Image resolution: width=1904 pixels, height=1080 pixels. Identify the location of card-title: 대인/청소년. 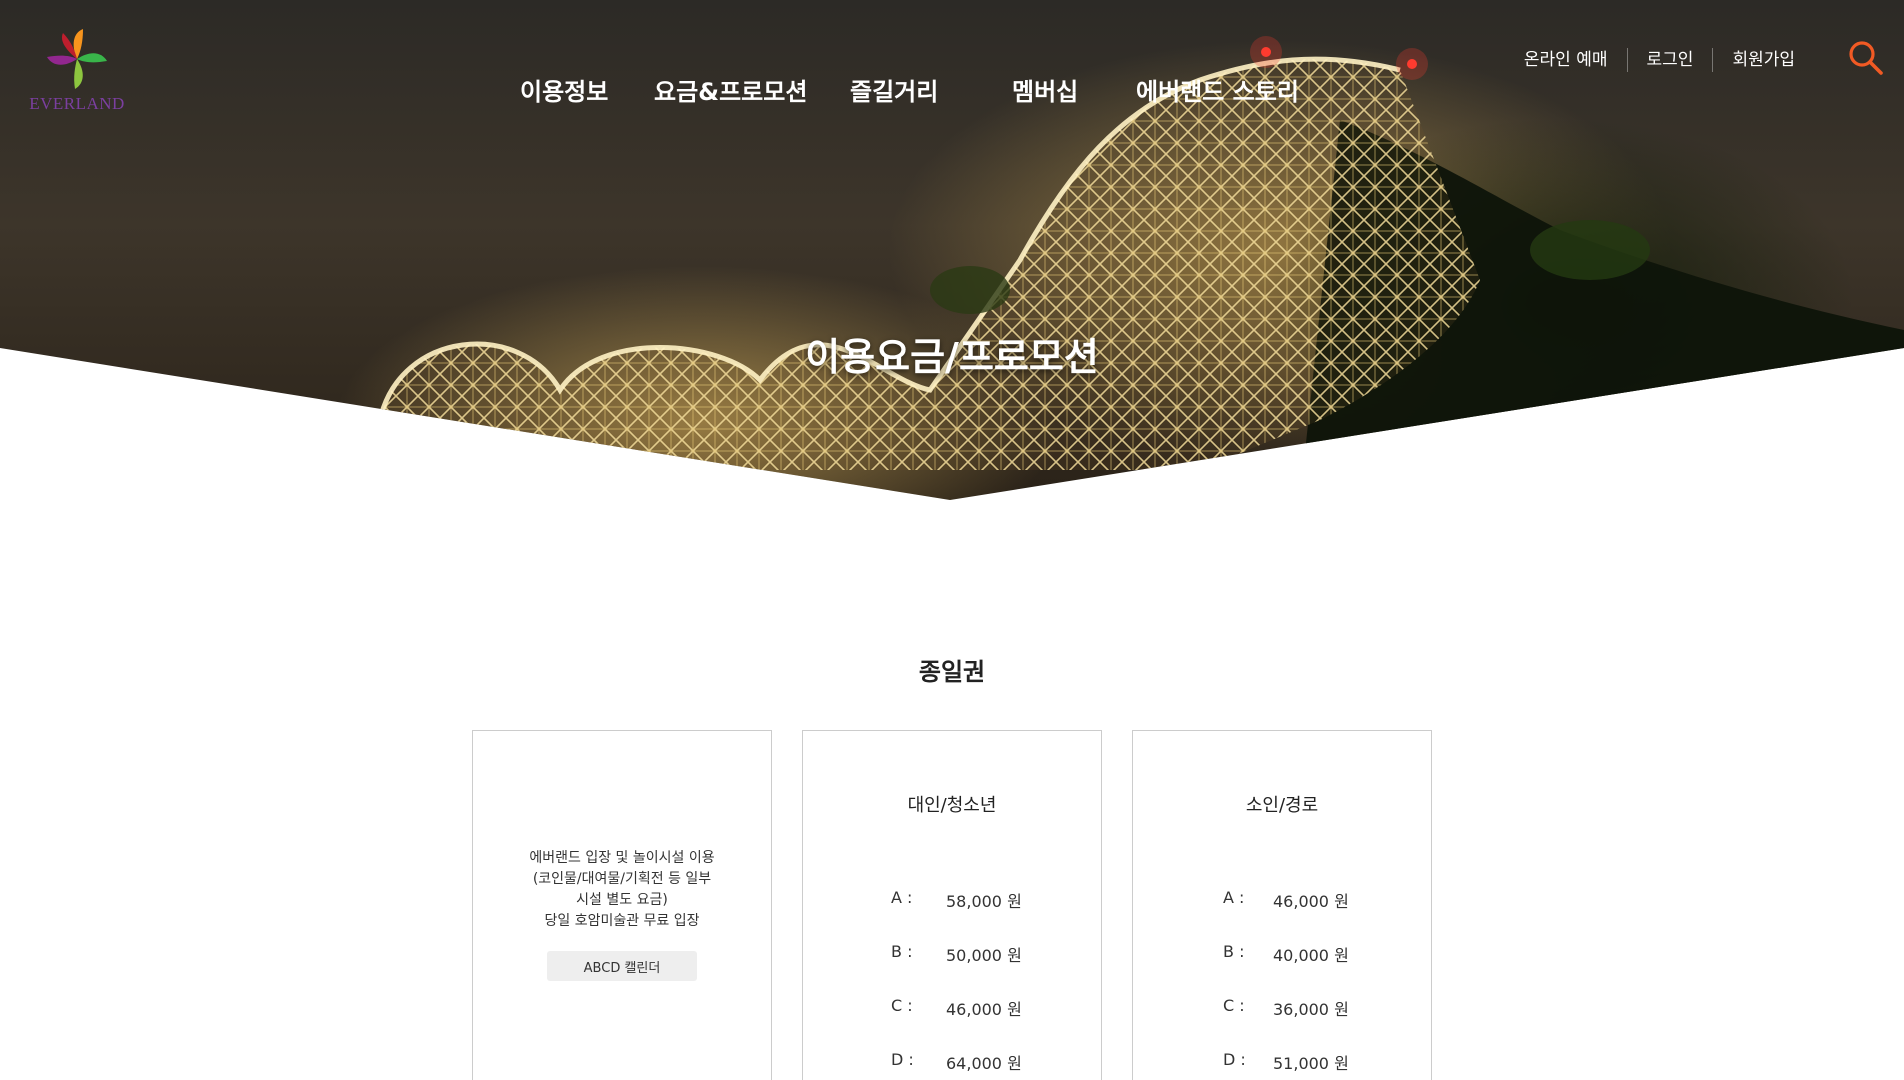
(952, 805).